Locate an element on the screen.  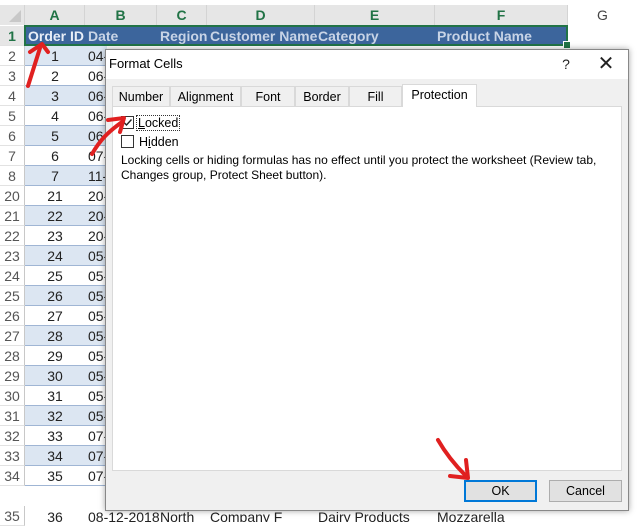
cell-order-id: 7 is located at coordinates (55, 176).